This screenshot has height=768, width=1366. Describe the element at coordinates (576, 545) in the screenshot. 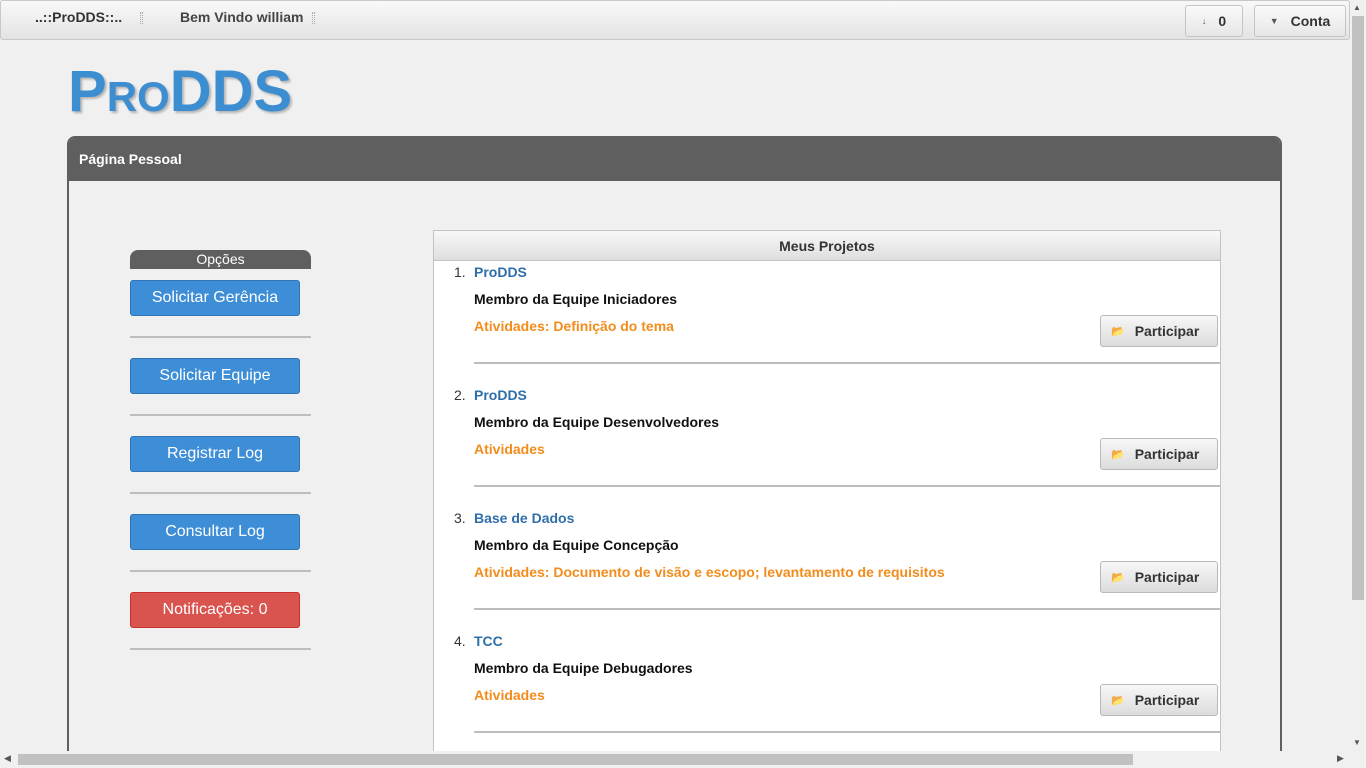

I see `team-membership: Membro da Equipe Concepção` at that location.